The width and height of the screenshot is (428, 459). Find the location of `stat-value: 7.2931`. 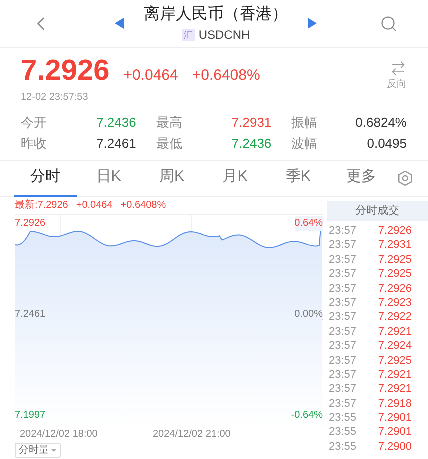

stat-value: 7.2931 is located at coordinates (252, 122).